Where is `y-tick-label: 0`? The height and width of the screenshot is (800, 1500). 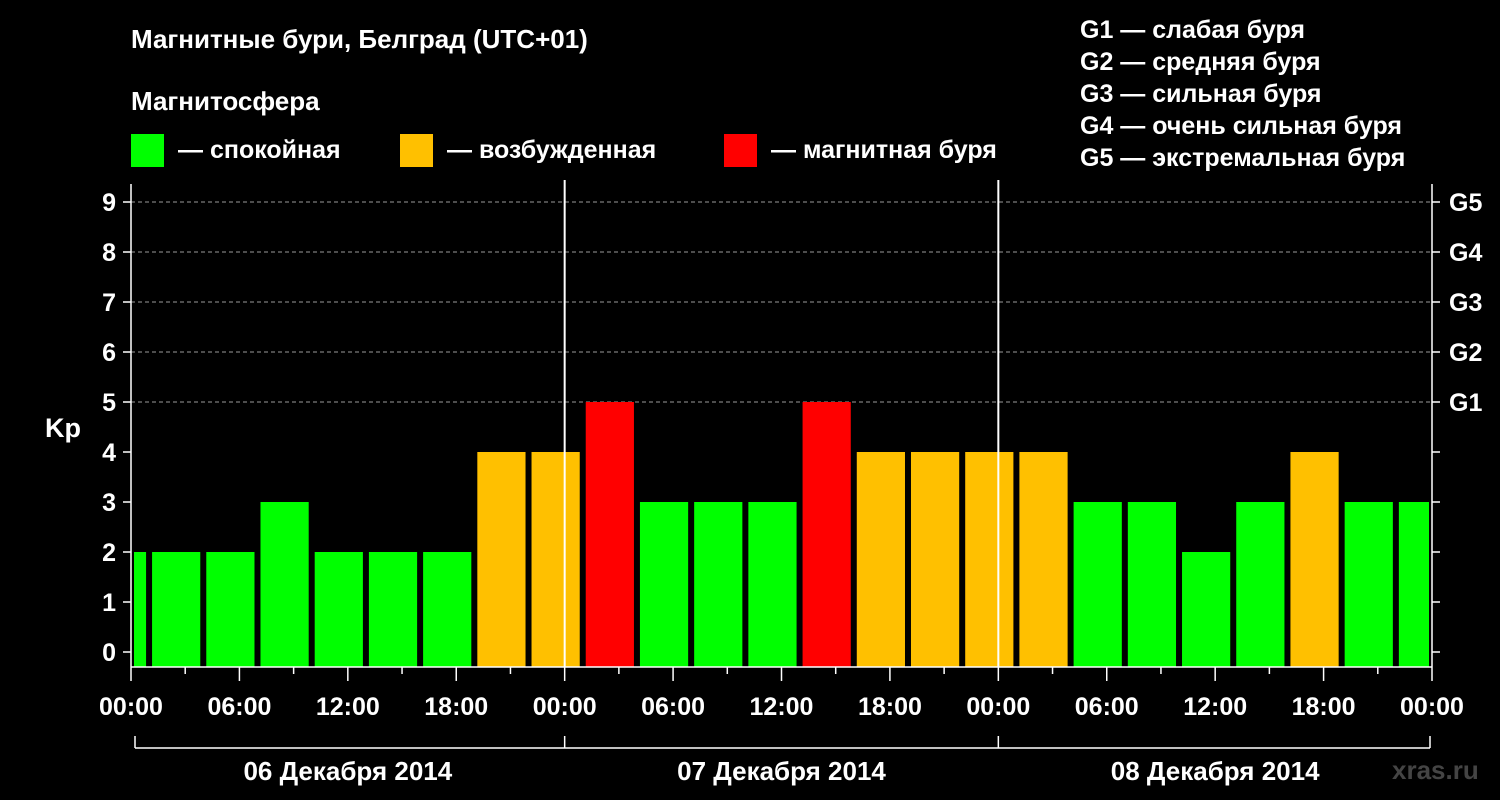 y-tick-label: 0 is located at coordinates (109, 653).